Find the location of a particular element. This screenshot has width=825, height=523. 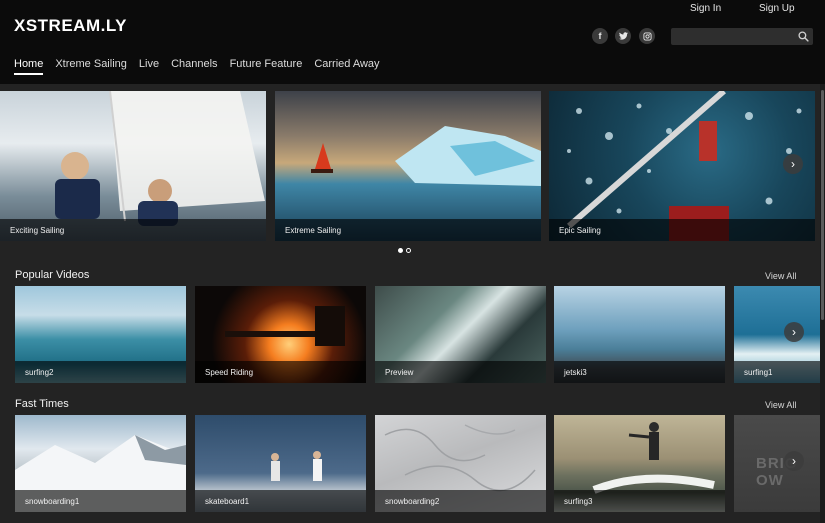

hero-caption: Extreme Sailing is located at coordinates (408, 230).